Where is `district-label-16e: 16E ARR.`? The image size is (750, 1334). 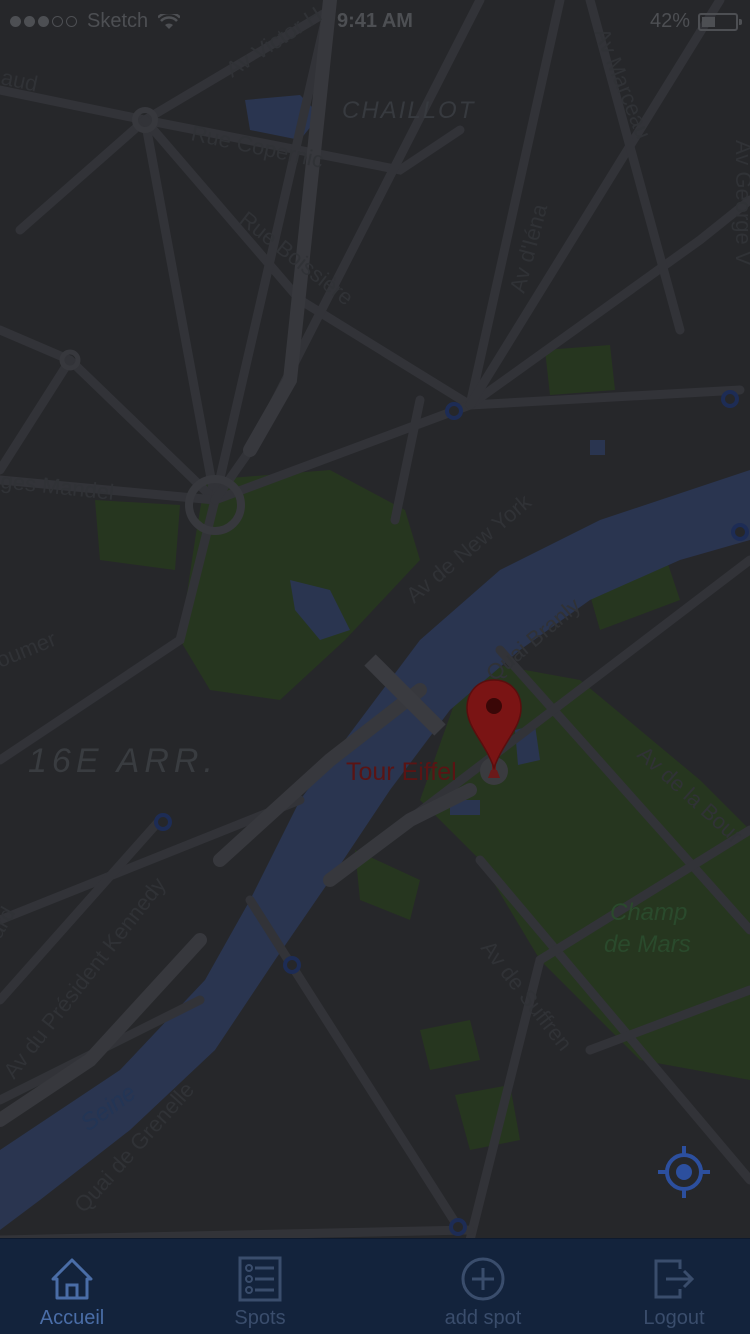 district-label-16e: 16E ARR. is located at coordinates (123, 761).